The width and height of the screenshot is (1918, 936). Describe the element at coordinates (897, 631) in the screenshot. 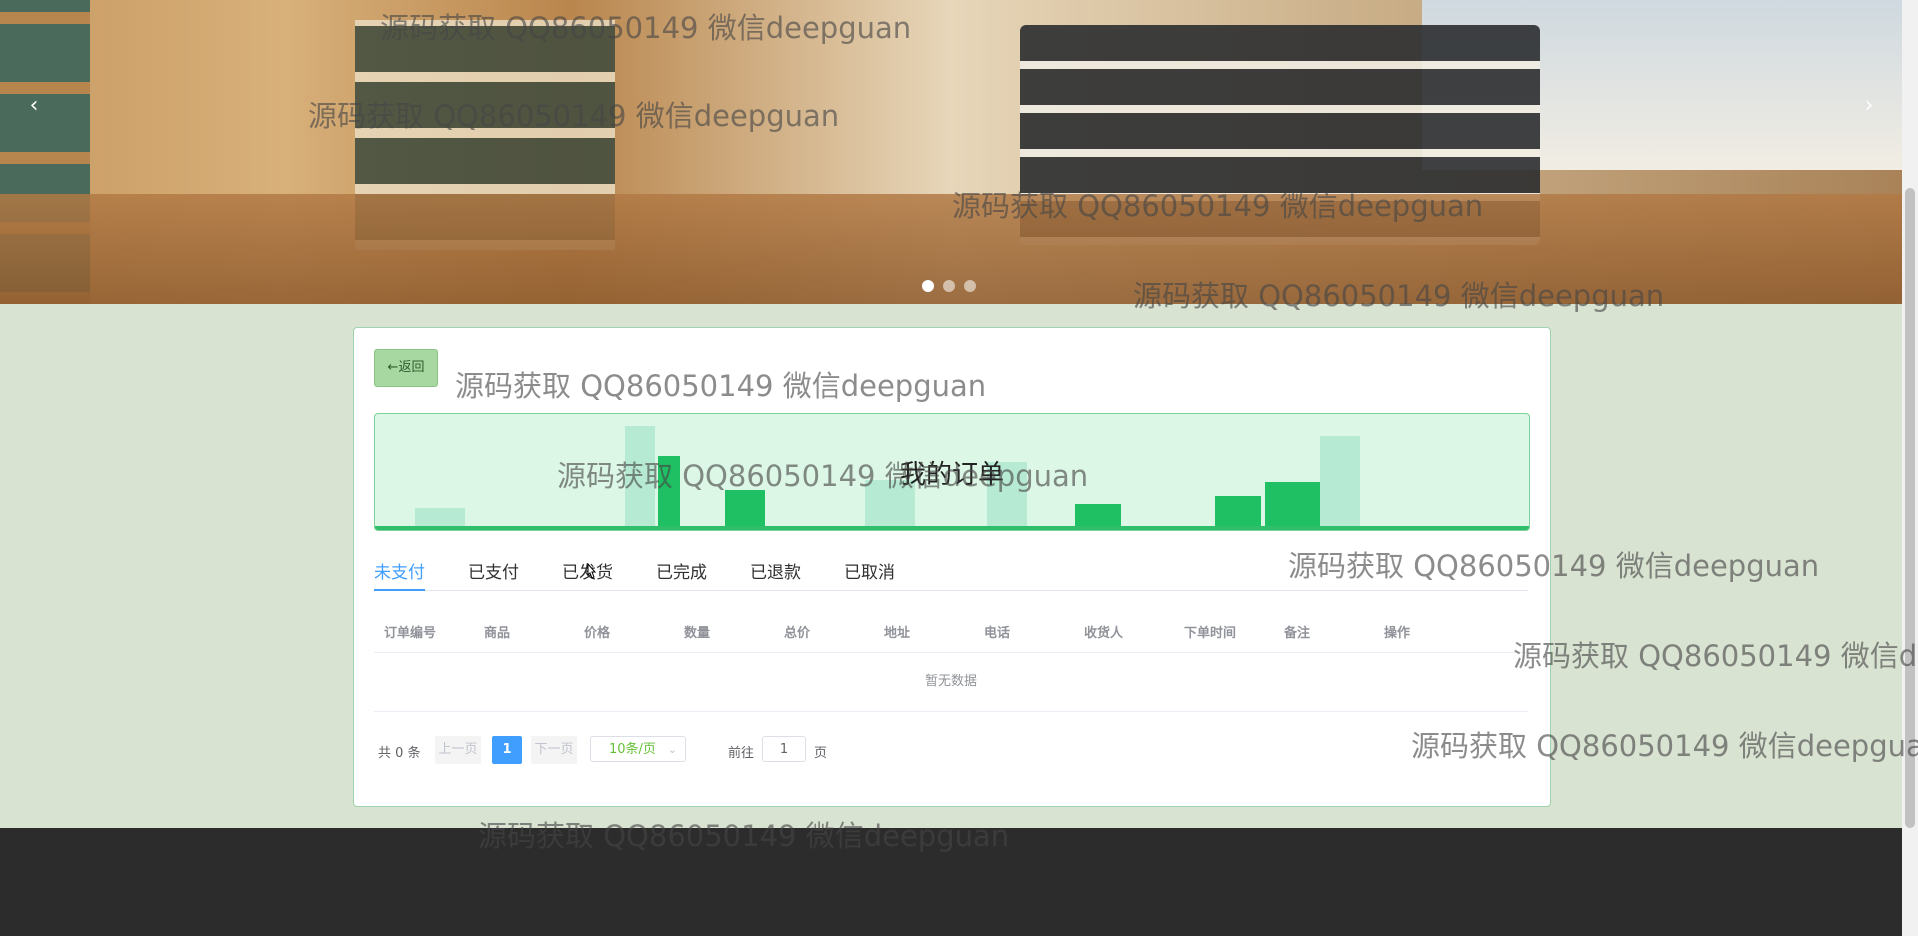

I see `column-header: 地址` at that location.